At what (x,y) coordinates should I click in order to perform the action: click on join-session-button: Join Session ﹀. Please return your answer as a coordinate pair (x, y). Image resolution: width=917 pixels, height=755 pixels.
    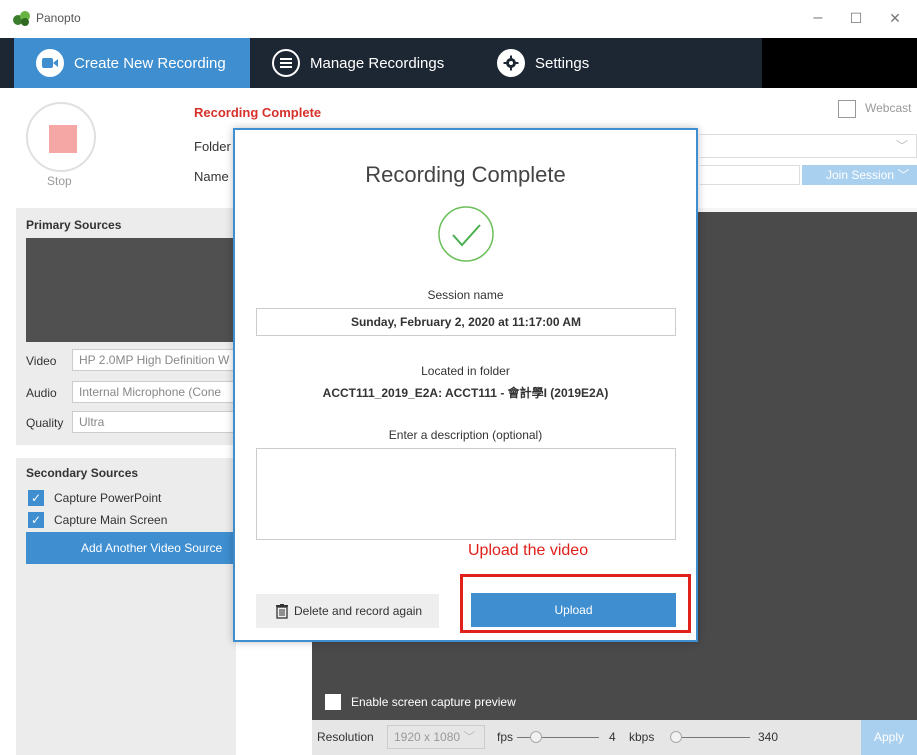
    Looking at the image, I should click on (859, 175).